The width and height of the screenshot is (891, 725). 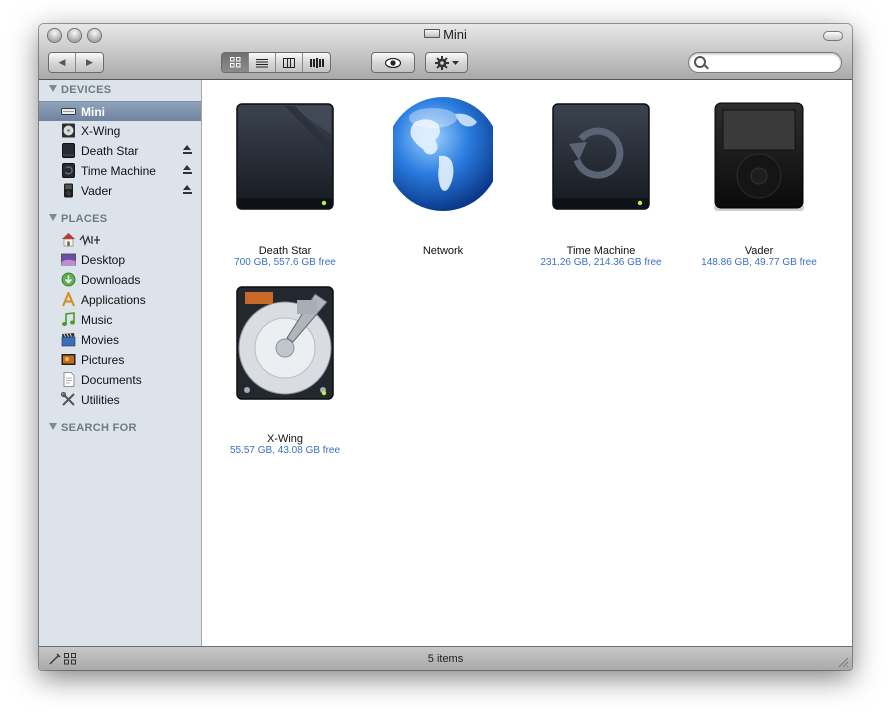 I want to click on titlebar: Mini ◀ ▶, so click(x=445, y=52).